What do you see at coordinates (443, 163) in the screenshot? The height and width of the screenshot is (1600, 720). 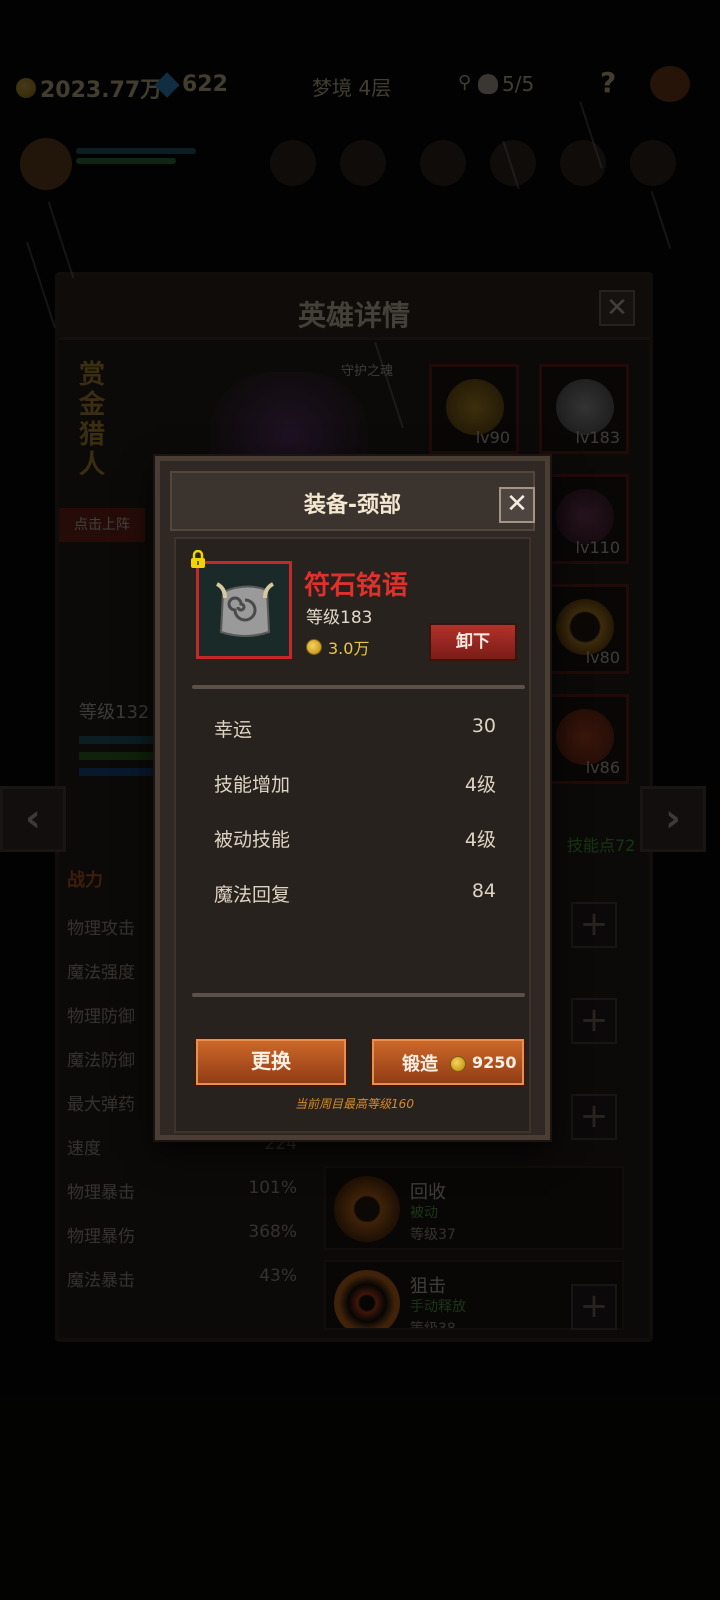 I see `bag-icon` at bounding box center [443, 163].